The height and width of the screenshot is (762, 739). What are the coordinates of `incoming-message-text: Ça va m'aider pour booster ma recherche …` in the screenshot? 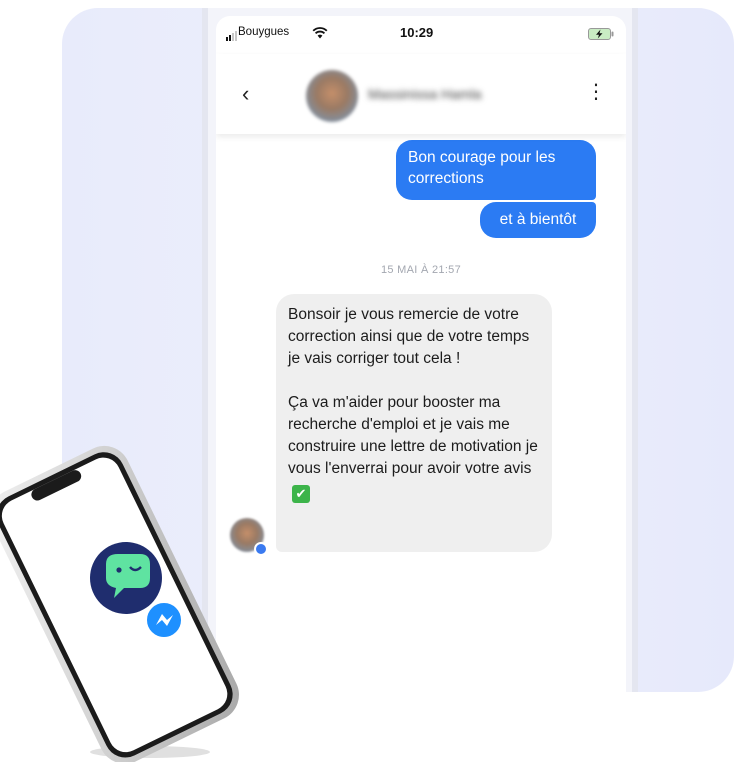 It's located at (413, 435).